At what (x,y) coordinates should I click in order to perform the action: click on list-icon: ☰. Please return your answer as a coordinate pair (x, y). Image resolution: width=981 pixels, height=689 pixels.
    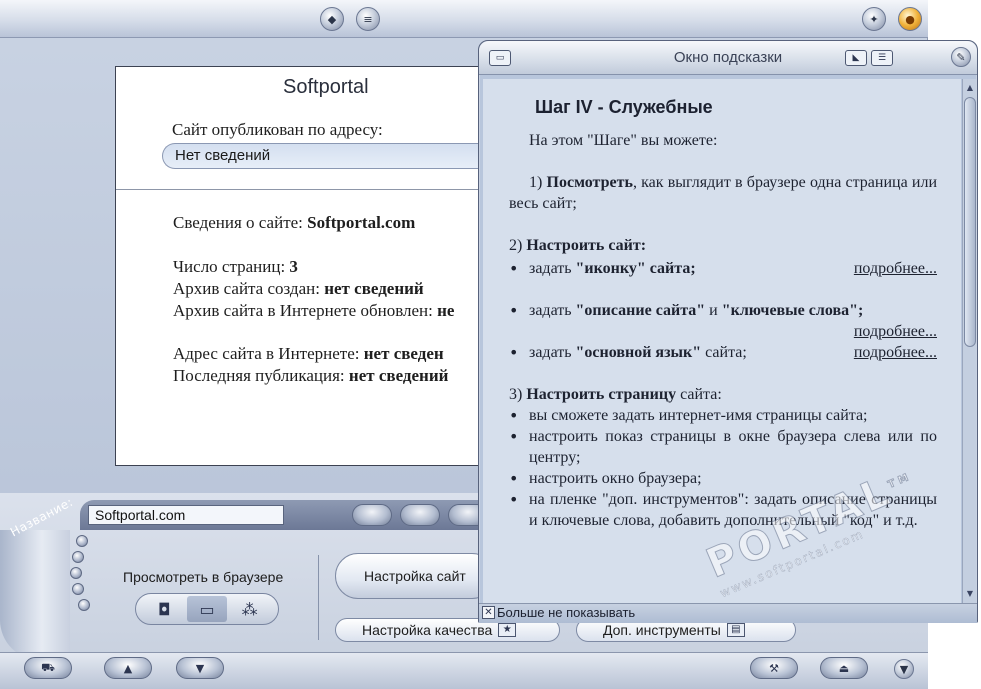
    Looking at the image, I should click on (882, 58).